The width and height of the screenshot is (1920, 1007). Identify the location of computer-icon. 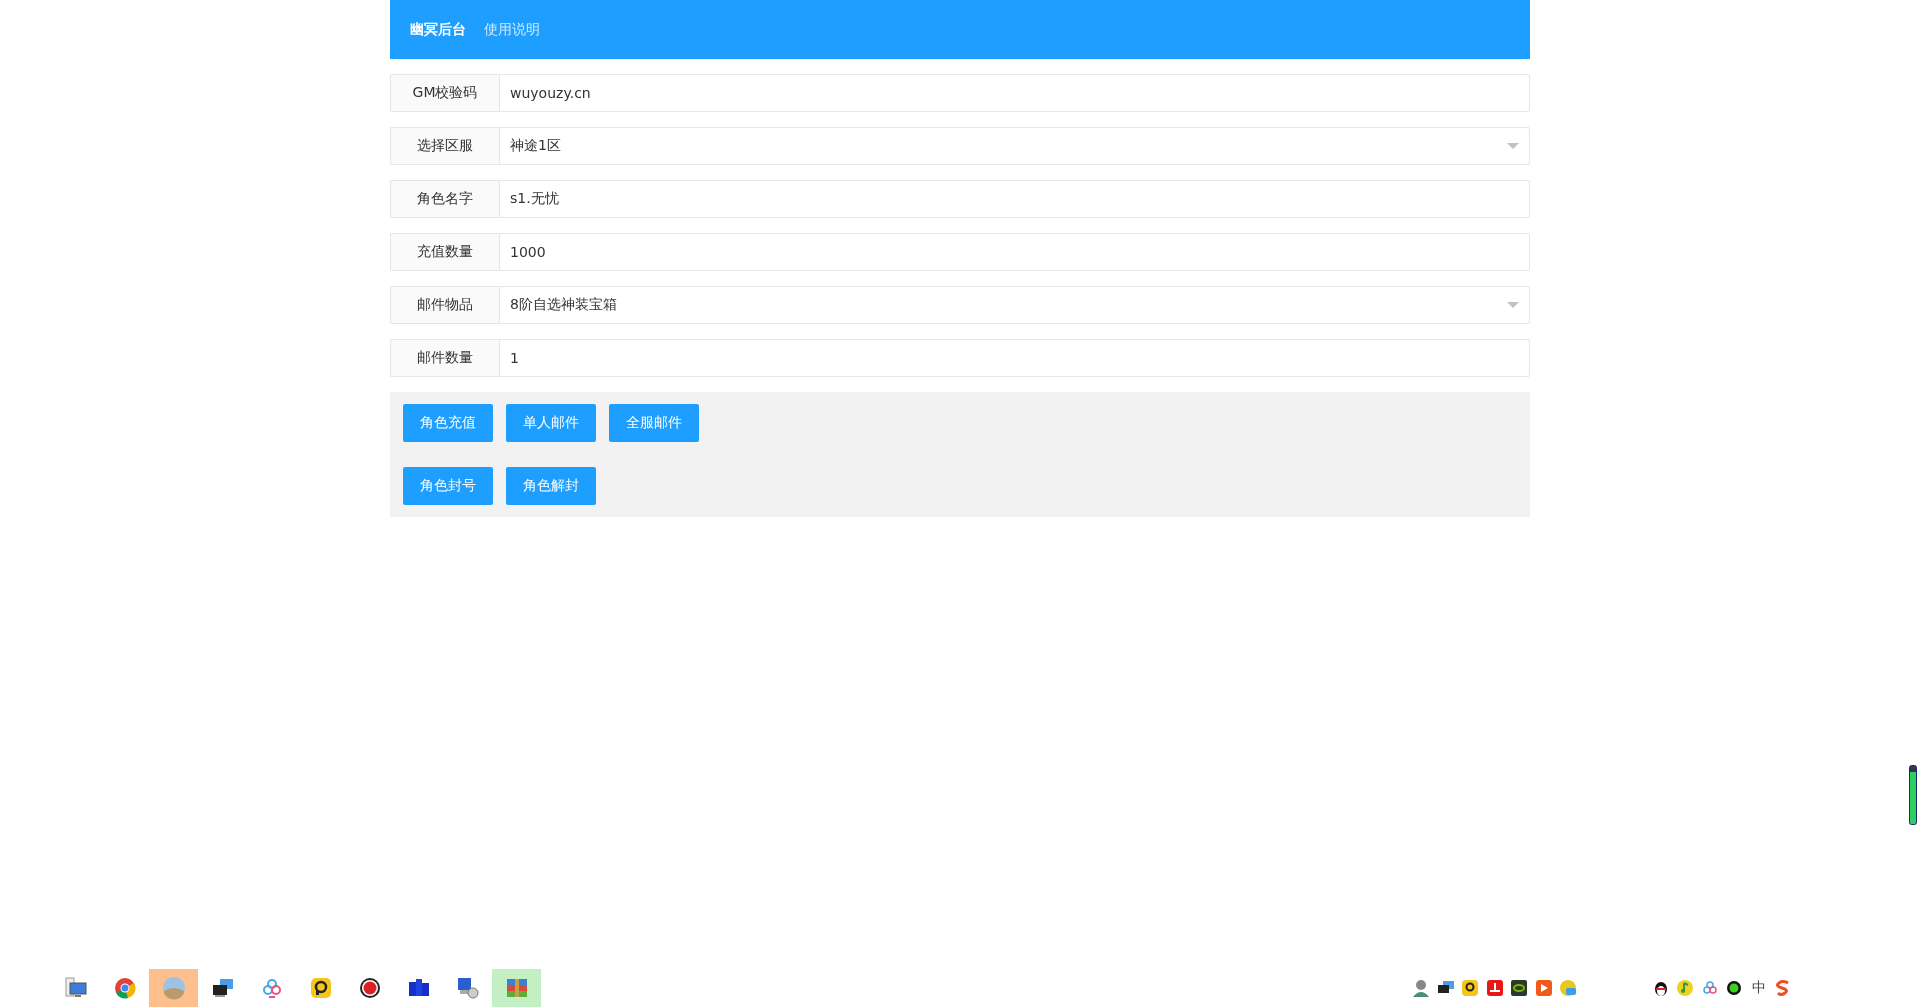
(467, 988).